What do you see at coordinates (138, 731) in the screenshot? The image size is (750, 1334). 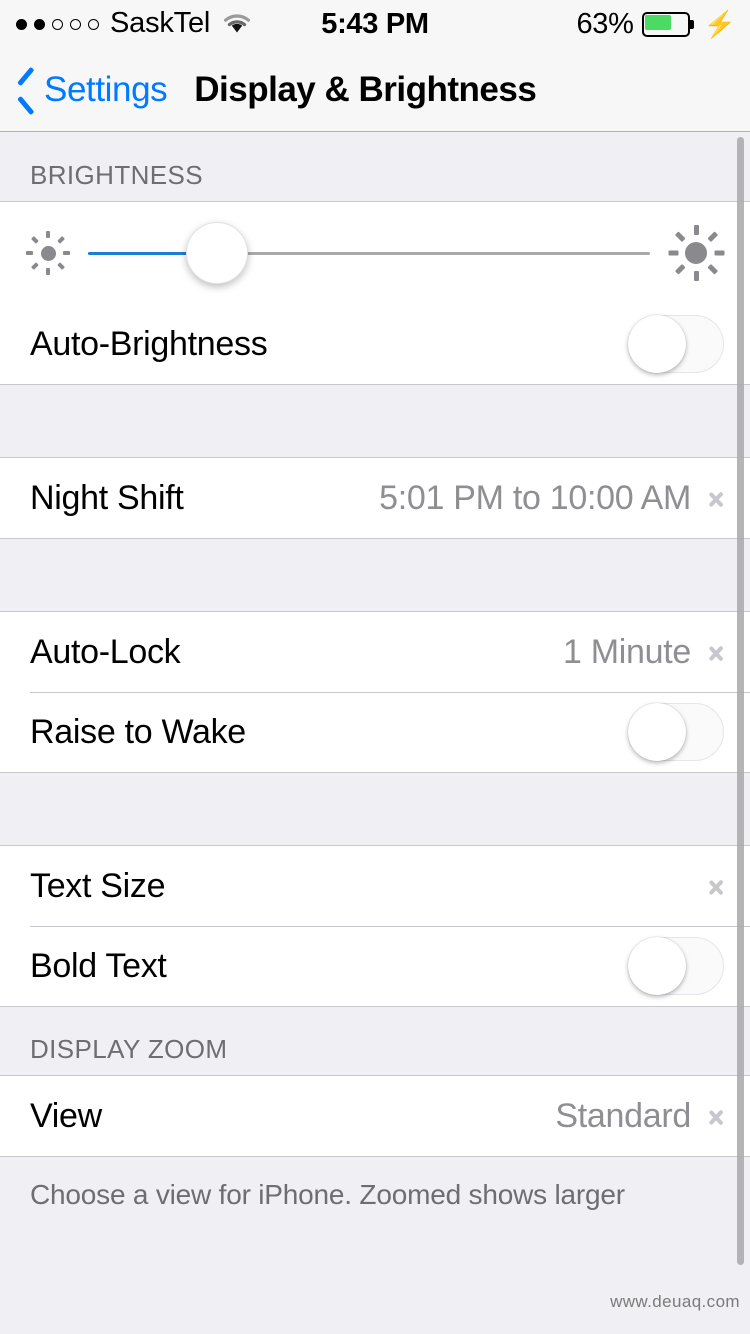 I see `row-label: Raise to Wake` at bounding box center [138, 731].